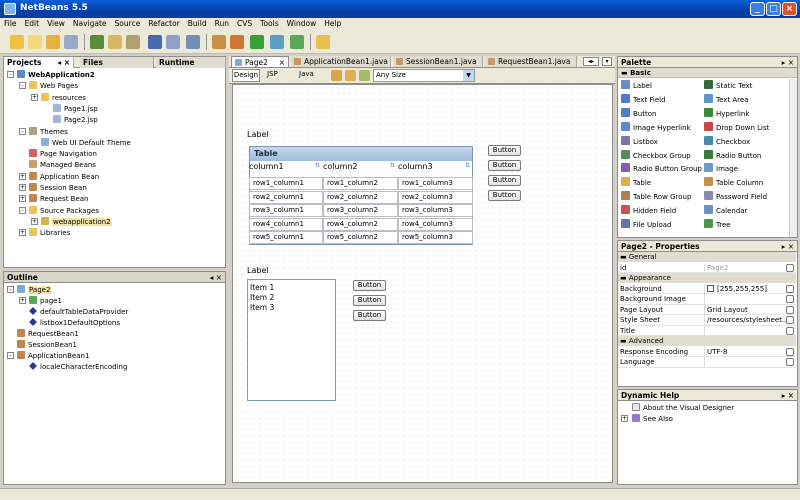 This screenshot has height=500, width=800. I want to click on button-component-2: Button, so click(504, 165).